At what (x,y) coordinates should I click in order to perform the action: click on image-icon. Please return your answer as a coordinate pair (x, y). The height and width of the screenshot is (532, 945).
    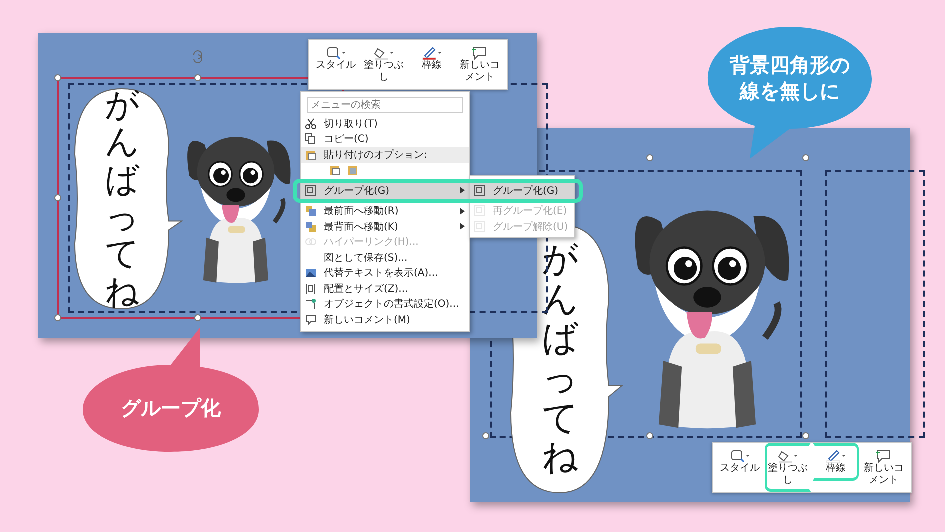
    Looking at the image, I should click on (311, 273).